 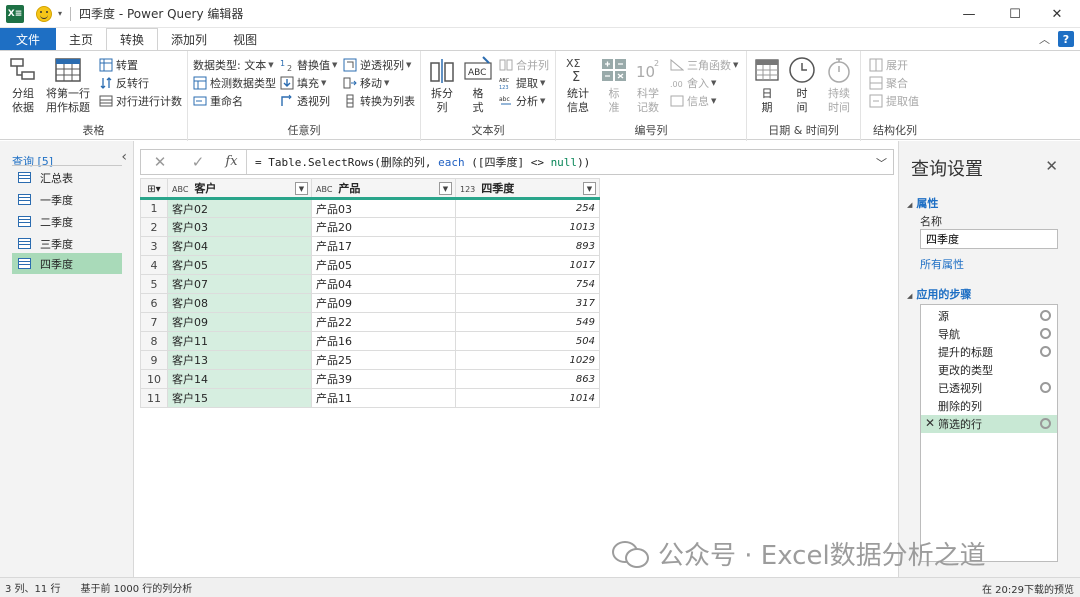 I want to click on format-button: ABC 格 式, so click(x=478, y=85).